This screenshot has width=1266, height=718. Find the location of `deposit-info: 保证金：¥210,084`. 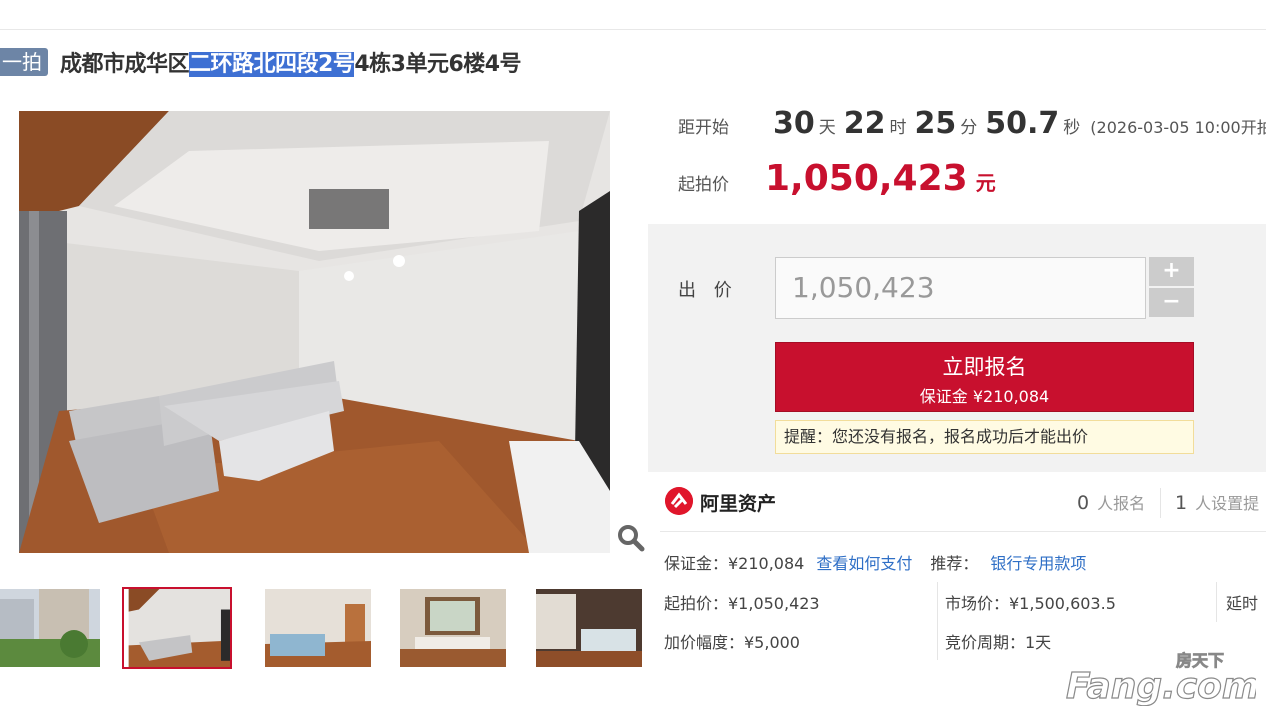

deposit-info: 保证金：¥210,084 is located at coordinates (734, 563).